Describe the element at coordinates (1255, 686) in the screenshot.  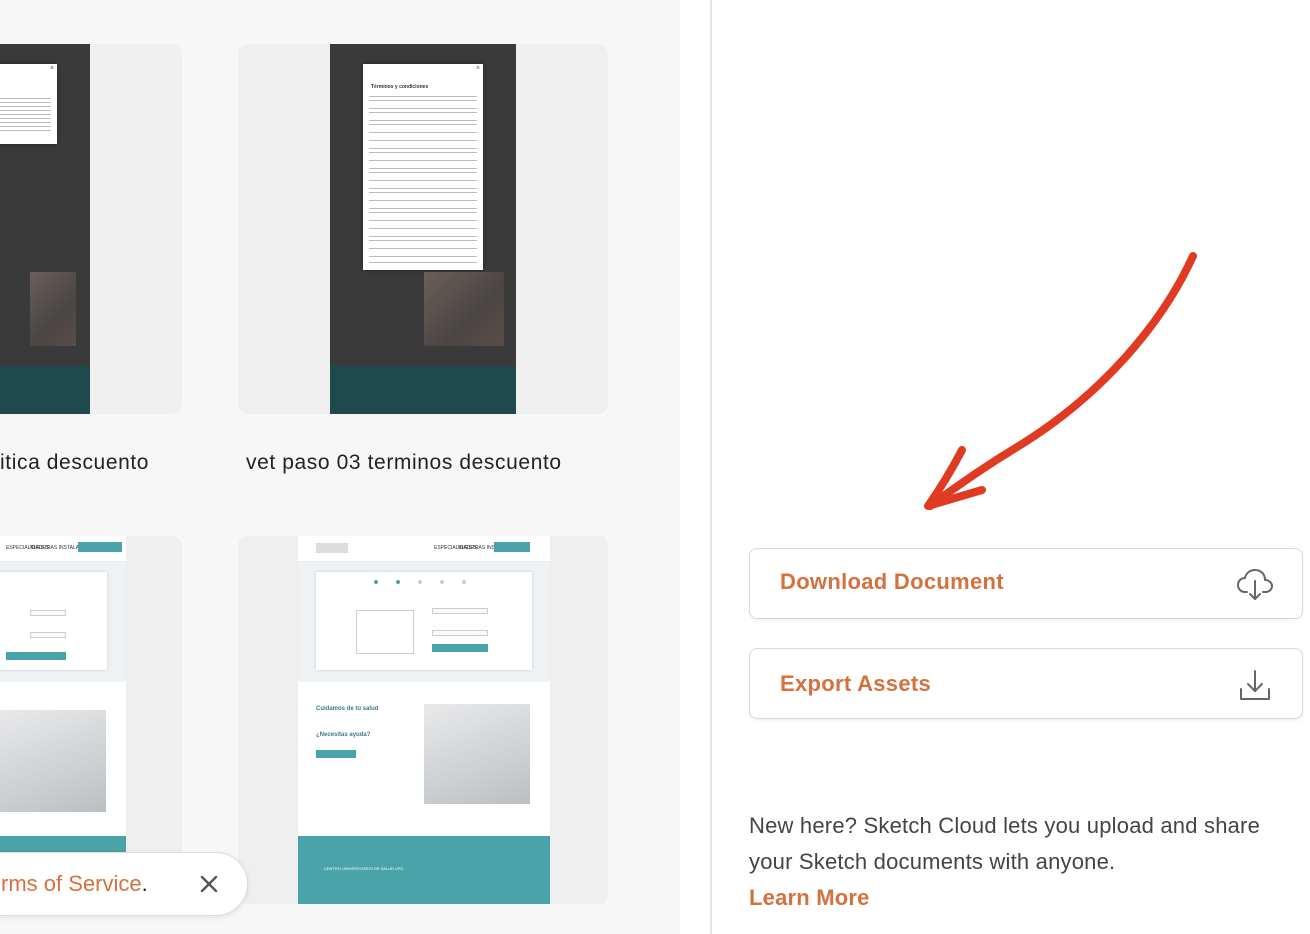
I see `tray-download-icon` at that location.